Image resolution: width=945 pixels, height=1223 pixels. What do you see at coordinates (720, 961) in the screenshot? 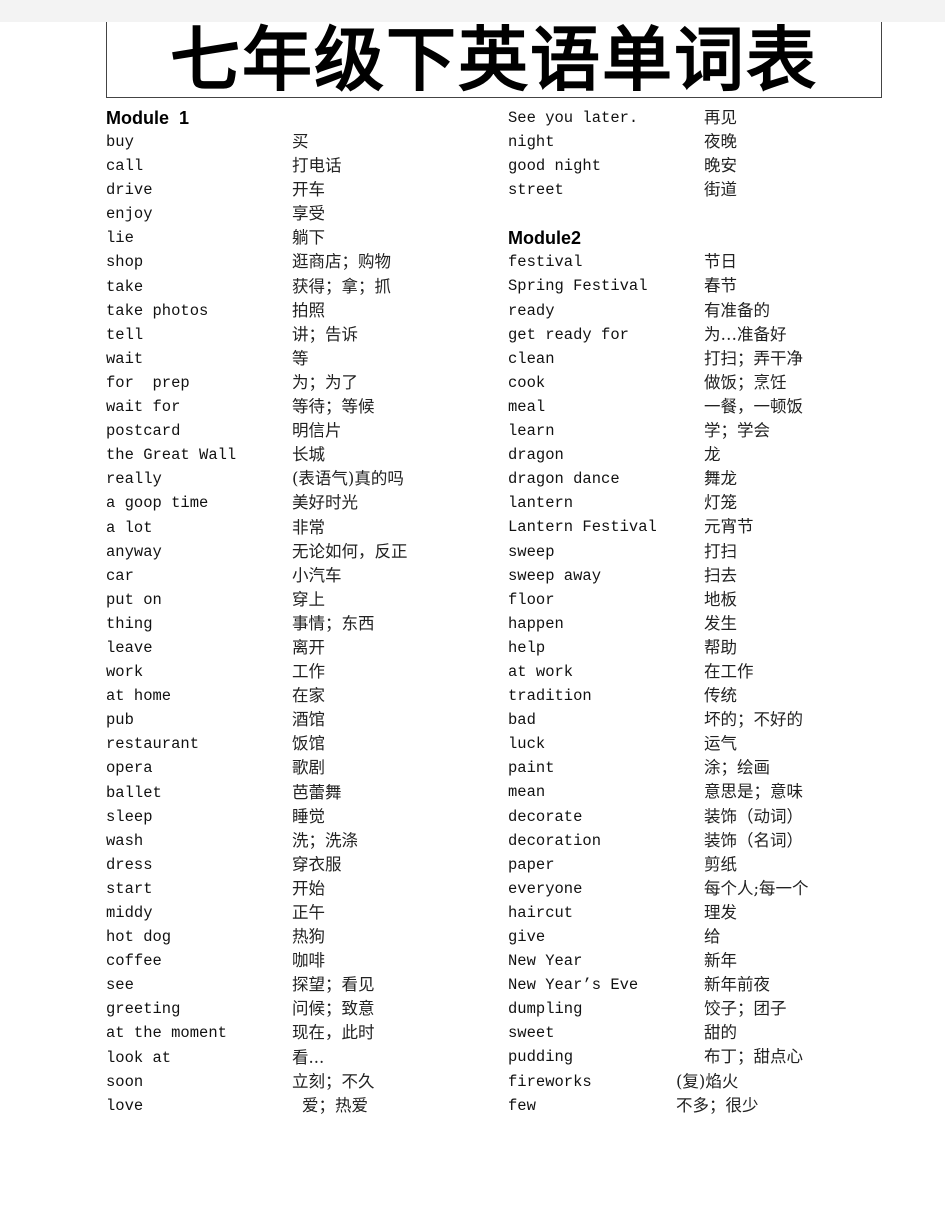
I see `chinese-meaning: 新年` at bounding box center [720, 961].